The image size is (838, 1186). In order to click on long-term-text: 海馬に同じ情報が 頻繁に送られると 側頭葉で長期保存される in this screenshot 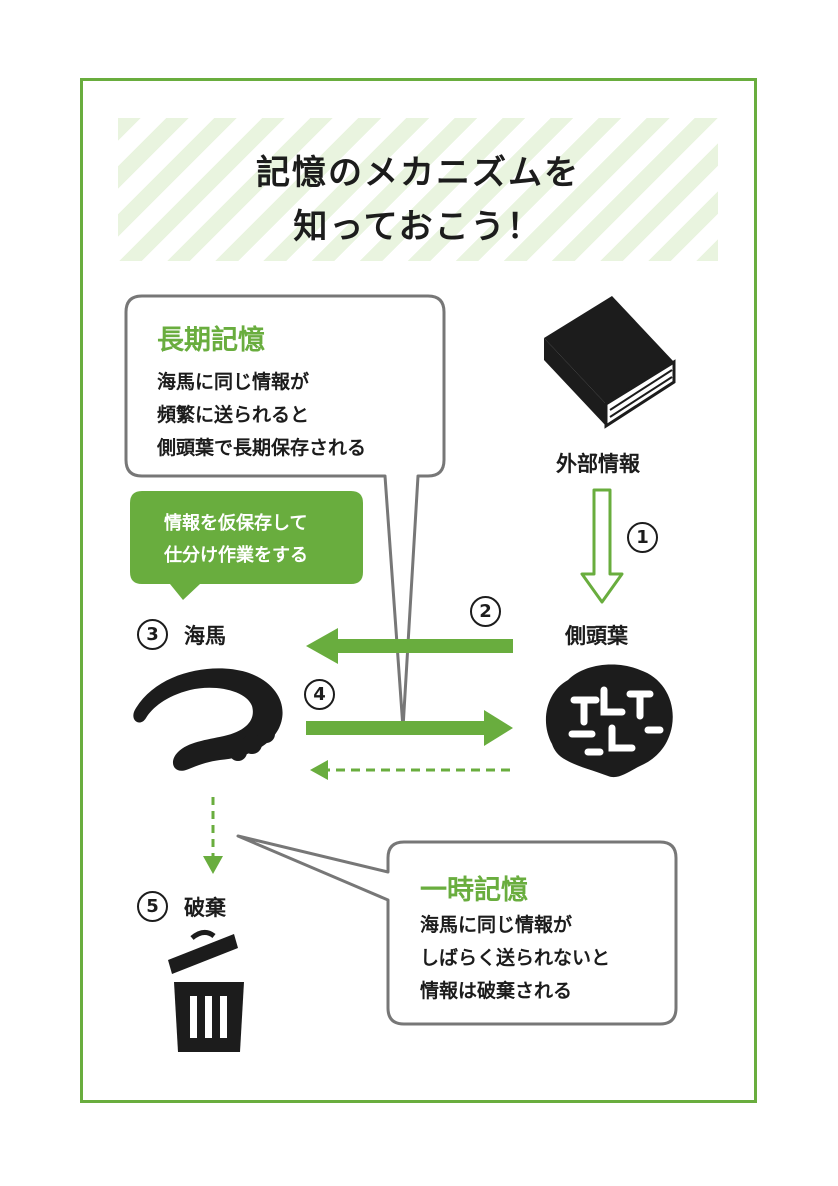, I will do `click(261, 415)`.